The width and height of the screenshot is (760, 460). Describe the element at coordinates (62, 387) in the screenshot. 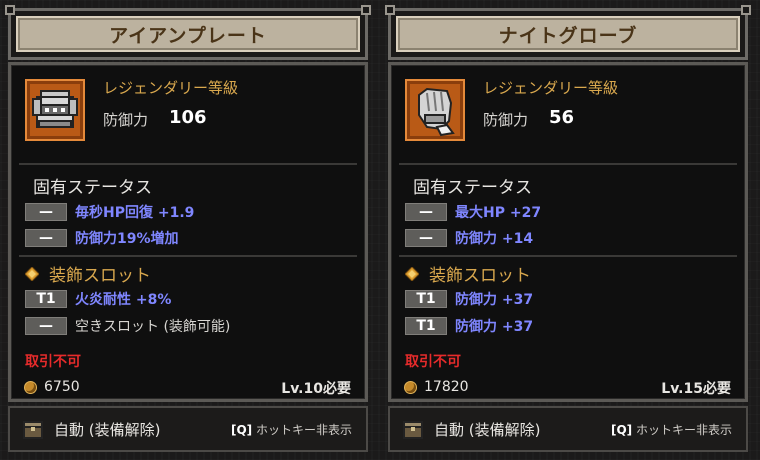

I see `price-value: 6750` at that location.